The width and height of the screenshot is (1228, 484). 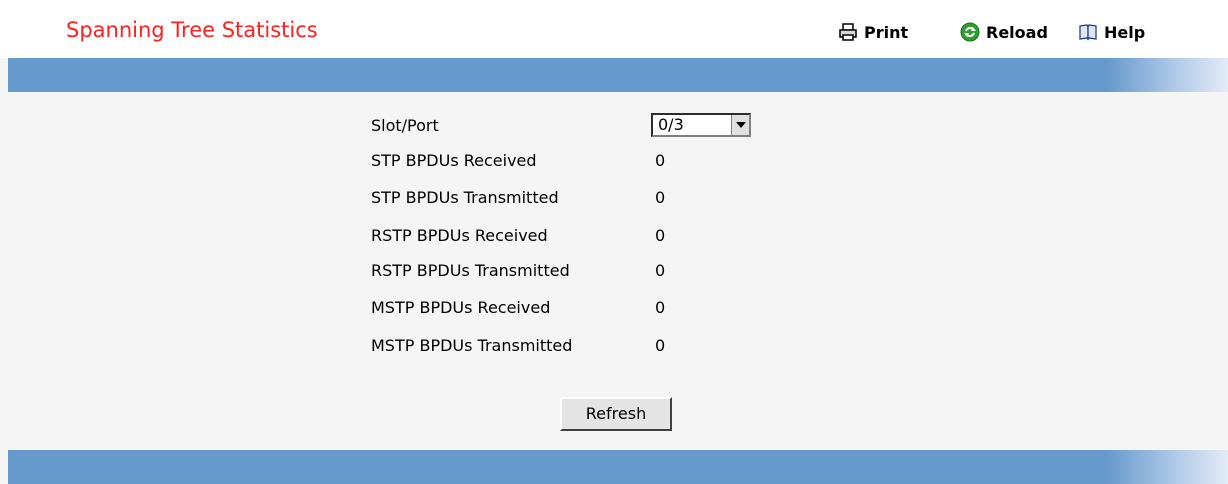 What do you see at coordinates (701, 125) in the screenshot?
I see `slot-port-select: 0/3` at bounding box center [701, 125].